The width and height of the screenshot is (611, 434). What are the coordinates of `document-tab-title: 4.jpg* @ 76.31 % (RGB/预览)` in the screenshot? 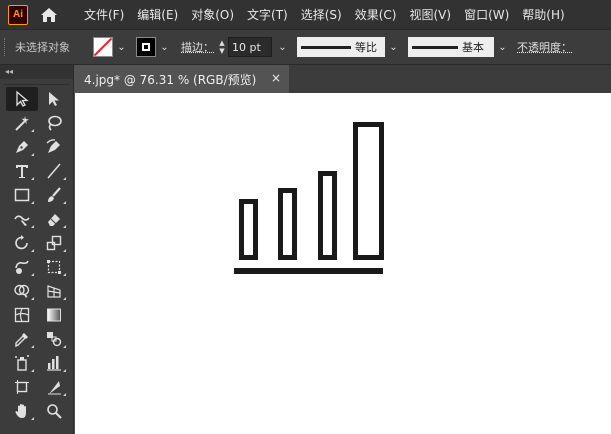 It's located at (170, 79).